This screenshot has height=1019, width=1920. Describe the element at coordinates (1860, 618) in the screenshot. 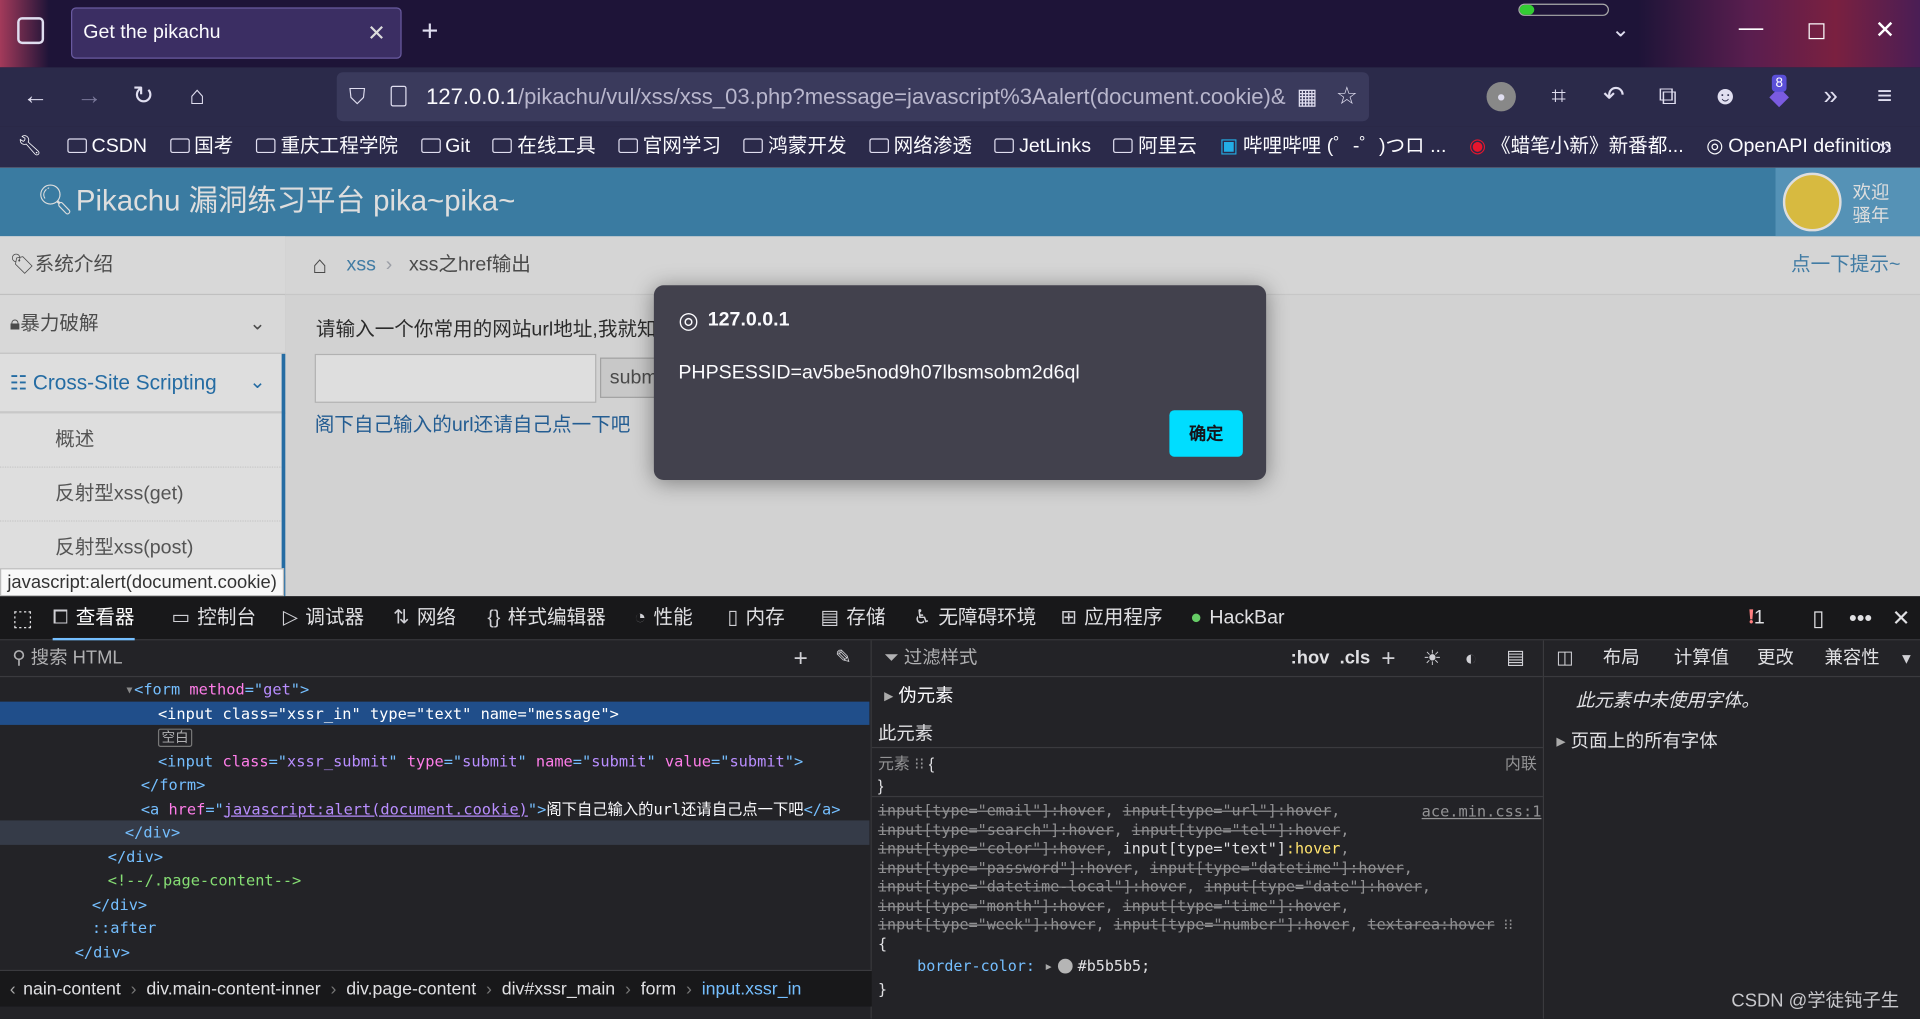

I see `more-icon: •••` at that location.